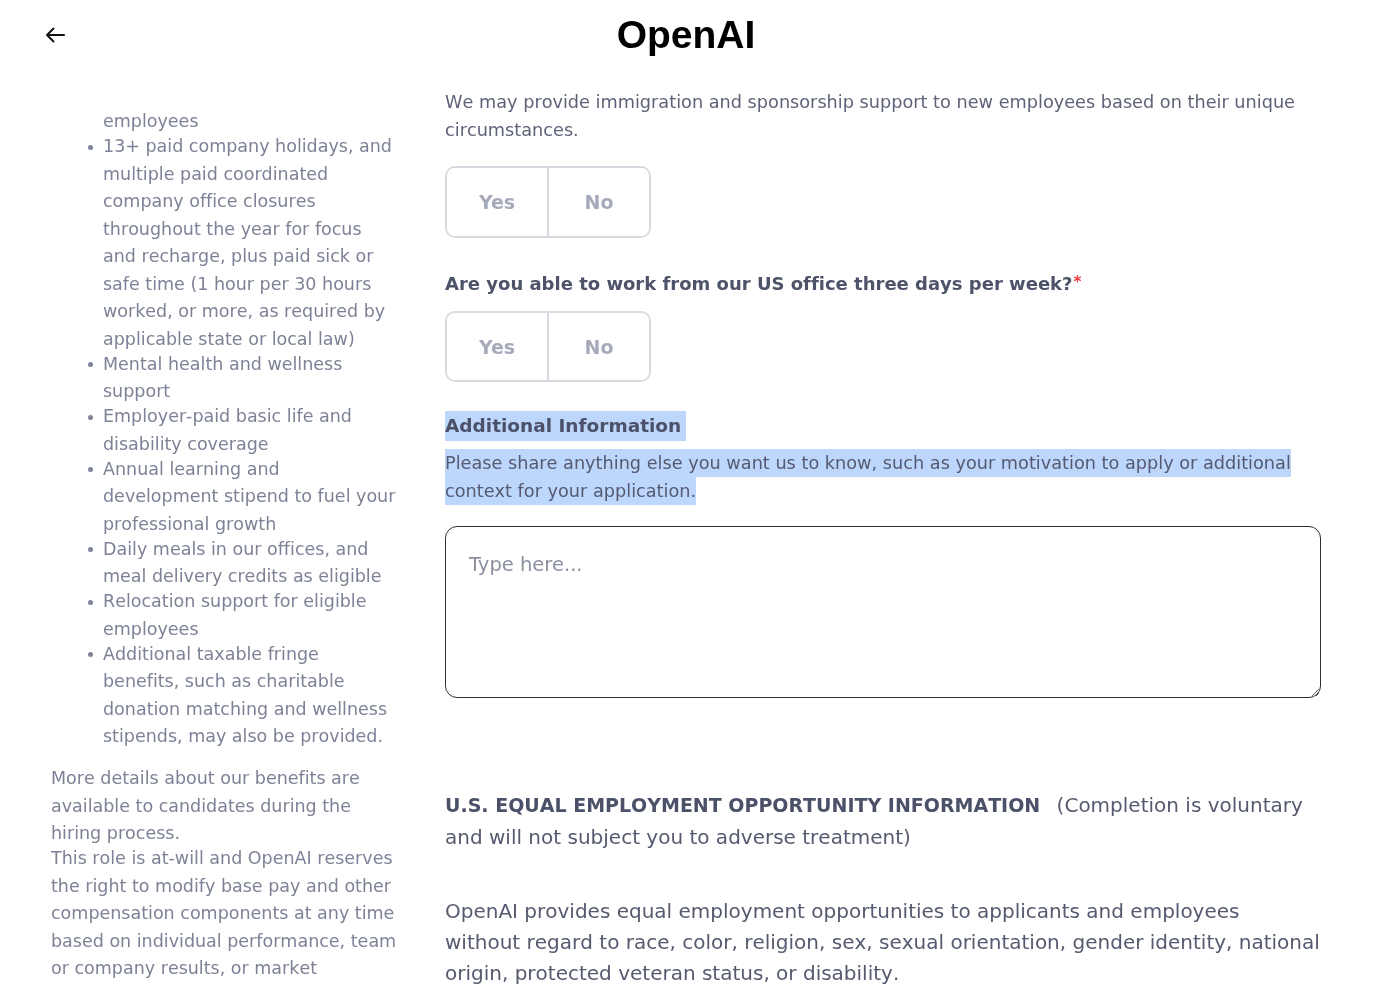 Image resolution: width=1400 pixels, height=996 pixels. What do you see at coordinates (243, 563) in the screenshot?
I see `benefit-item: Daily meals in our offices, and meal delivery credits as eligible` at bounding box center [243, 563].